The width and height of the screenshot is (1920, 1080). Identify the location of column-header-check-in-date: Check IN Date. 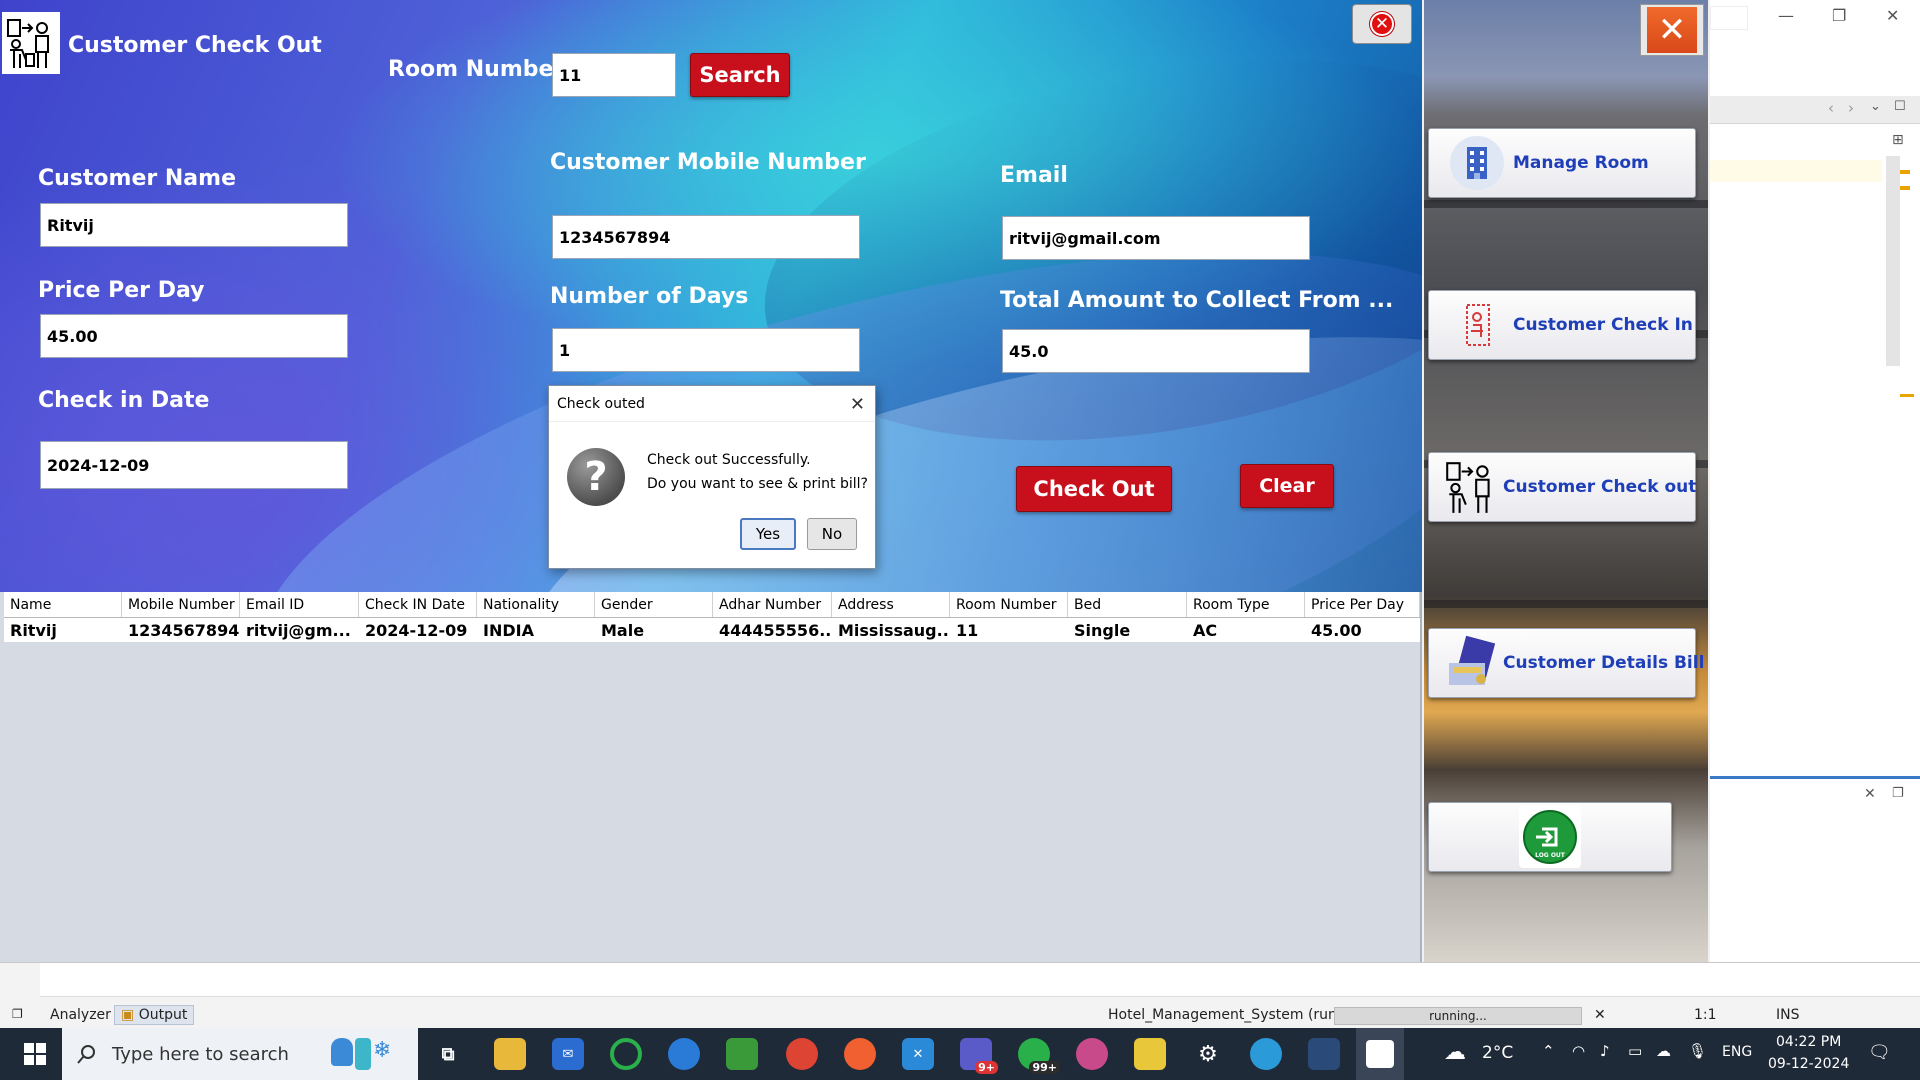
(418, 604).